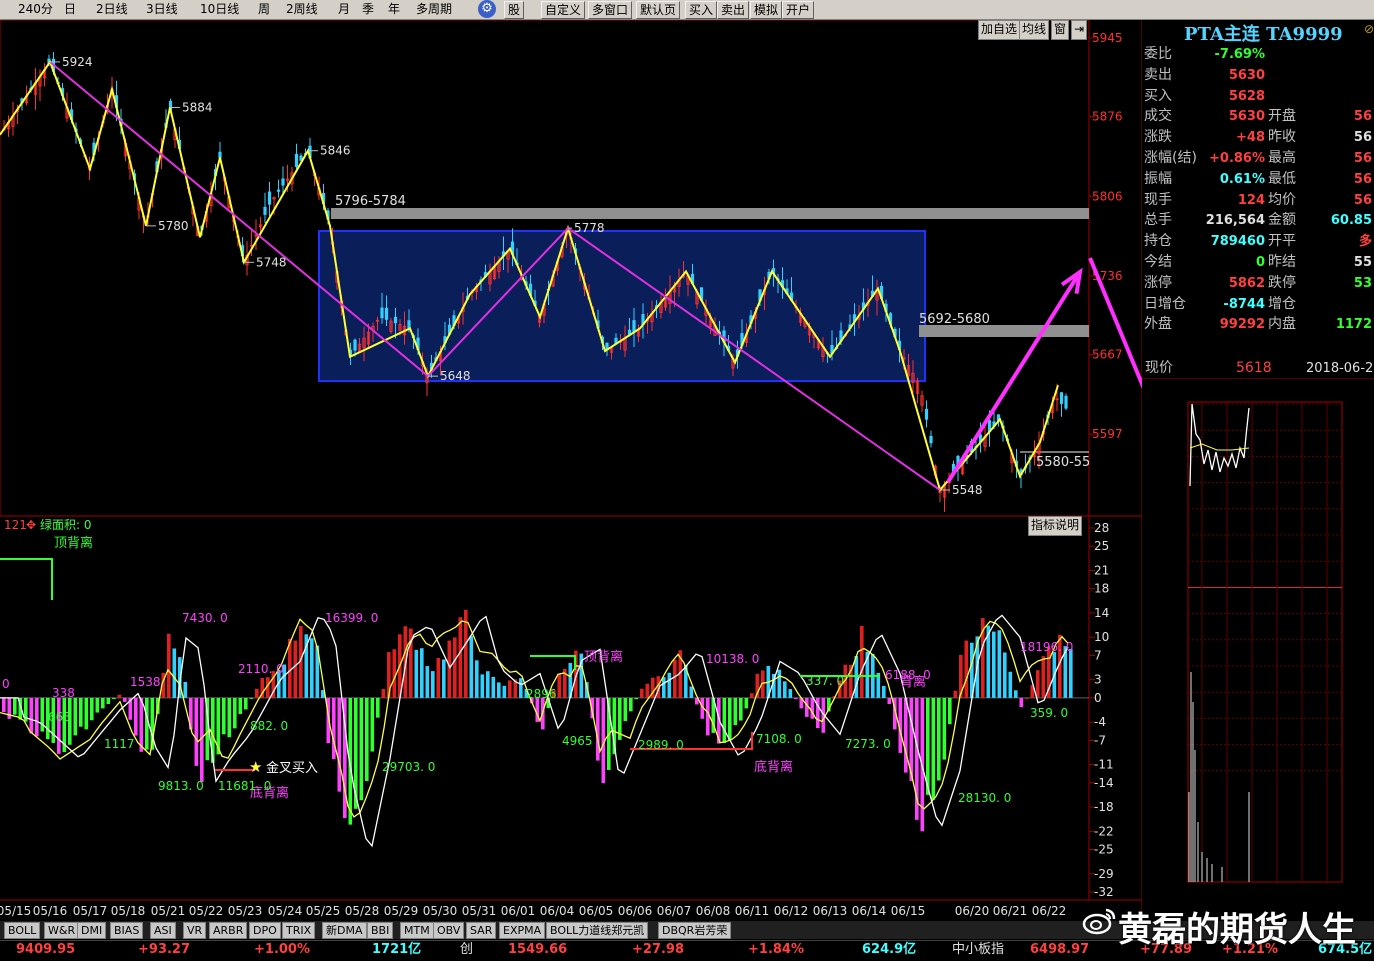 The image size is (1374, 961). Describe the element at coordinates (889, 949) in the screenshot. I see `status-board-amount: 624.9亿` at that location.